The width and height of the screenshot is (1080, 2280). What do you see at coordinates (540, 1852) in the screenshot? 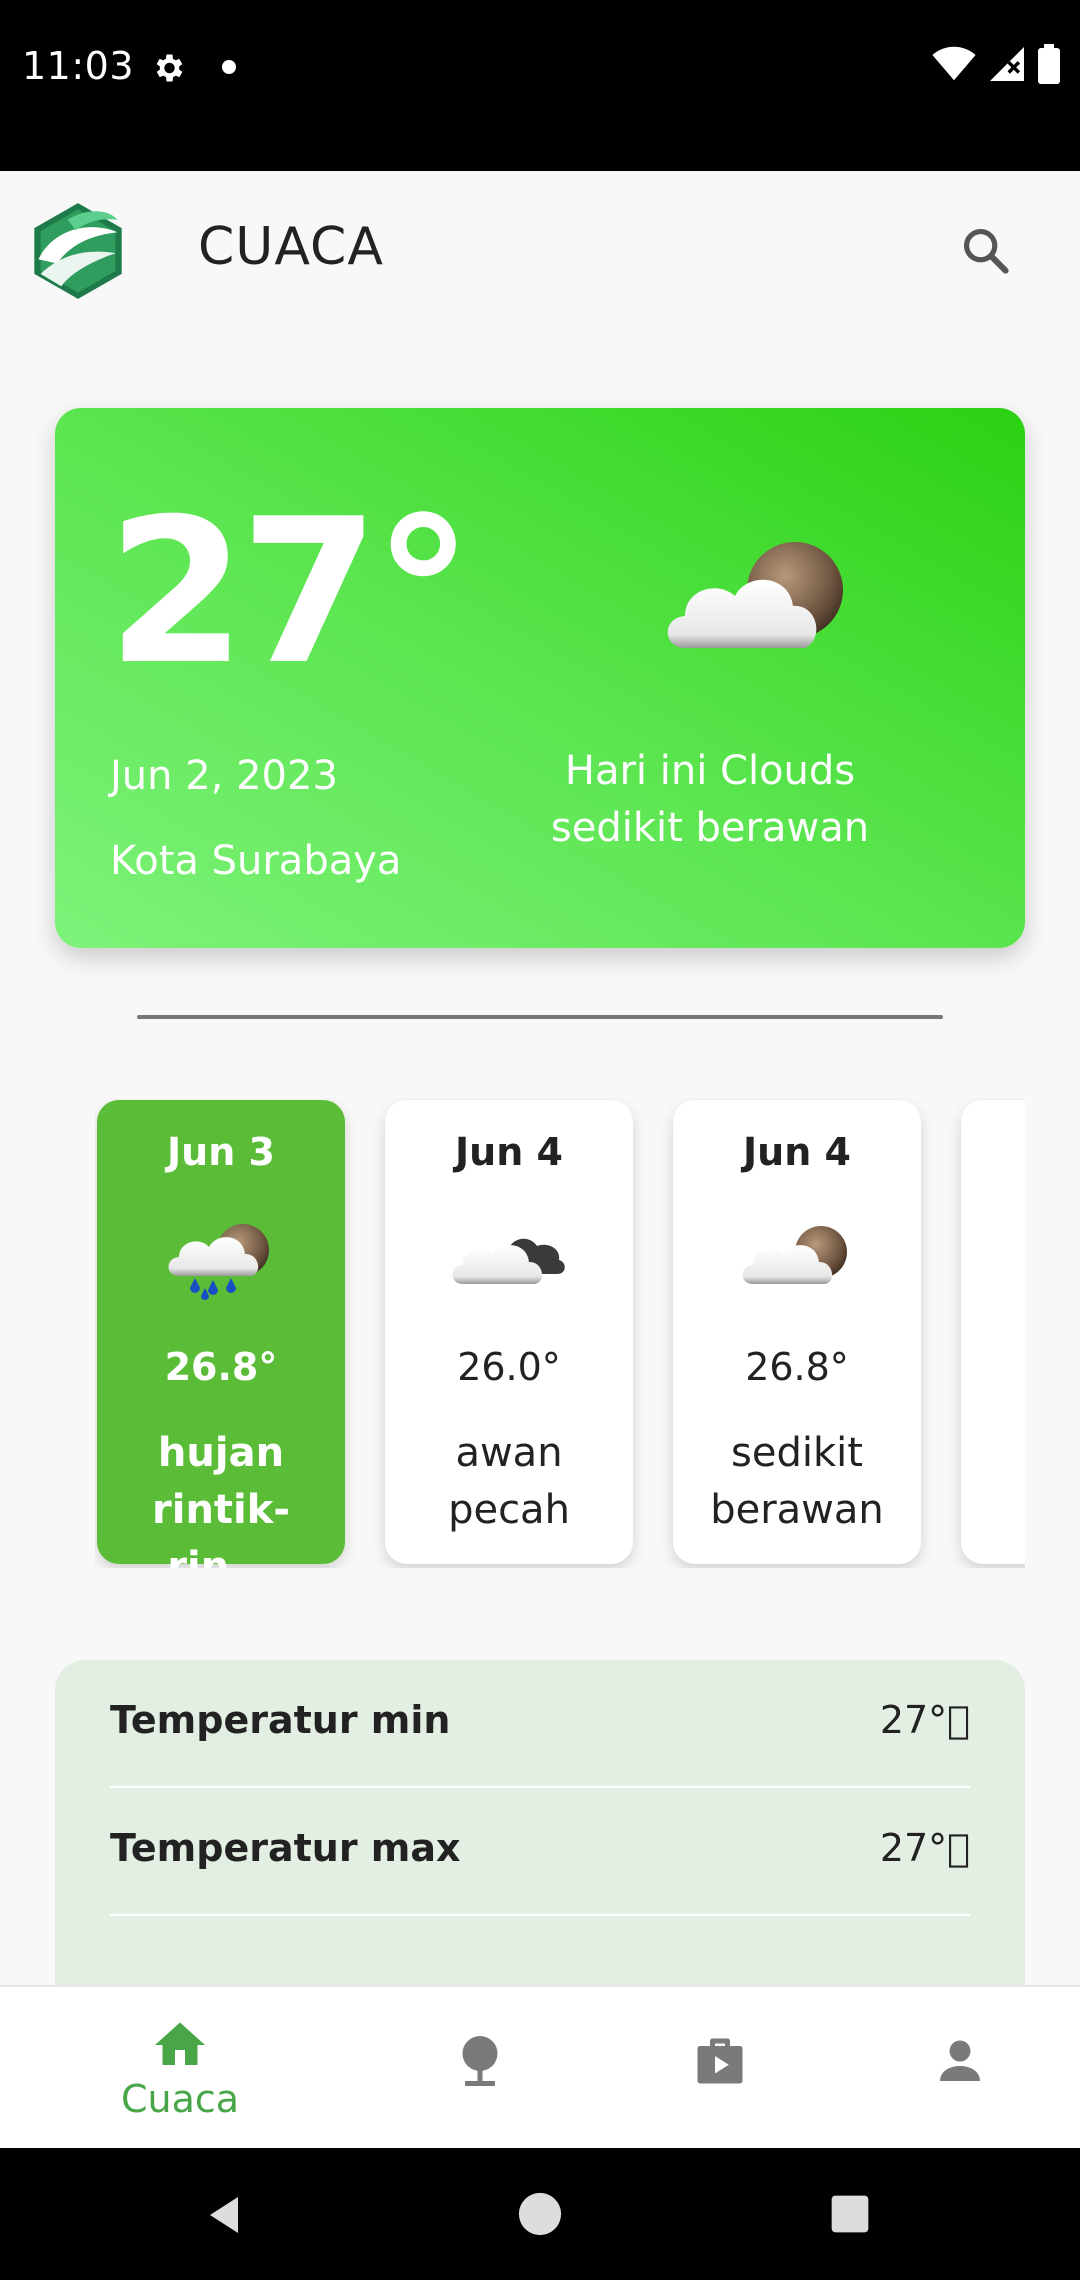
I see `detail-row-temp-max: Temperatur max 27°⃞` at bounding box center [540, 1852].